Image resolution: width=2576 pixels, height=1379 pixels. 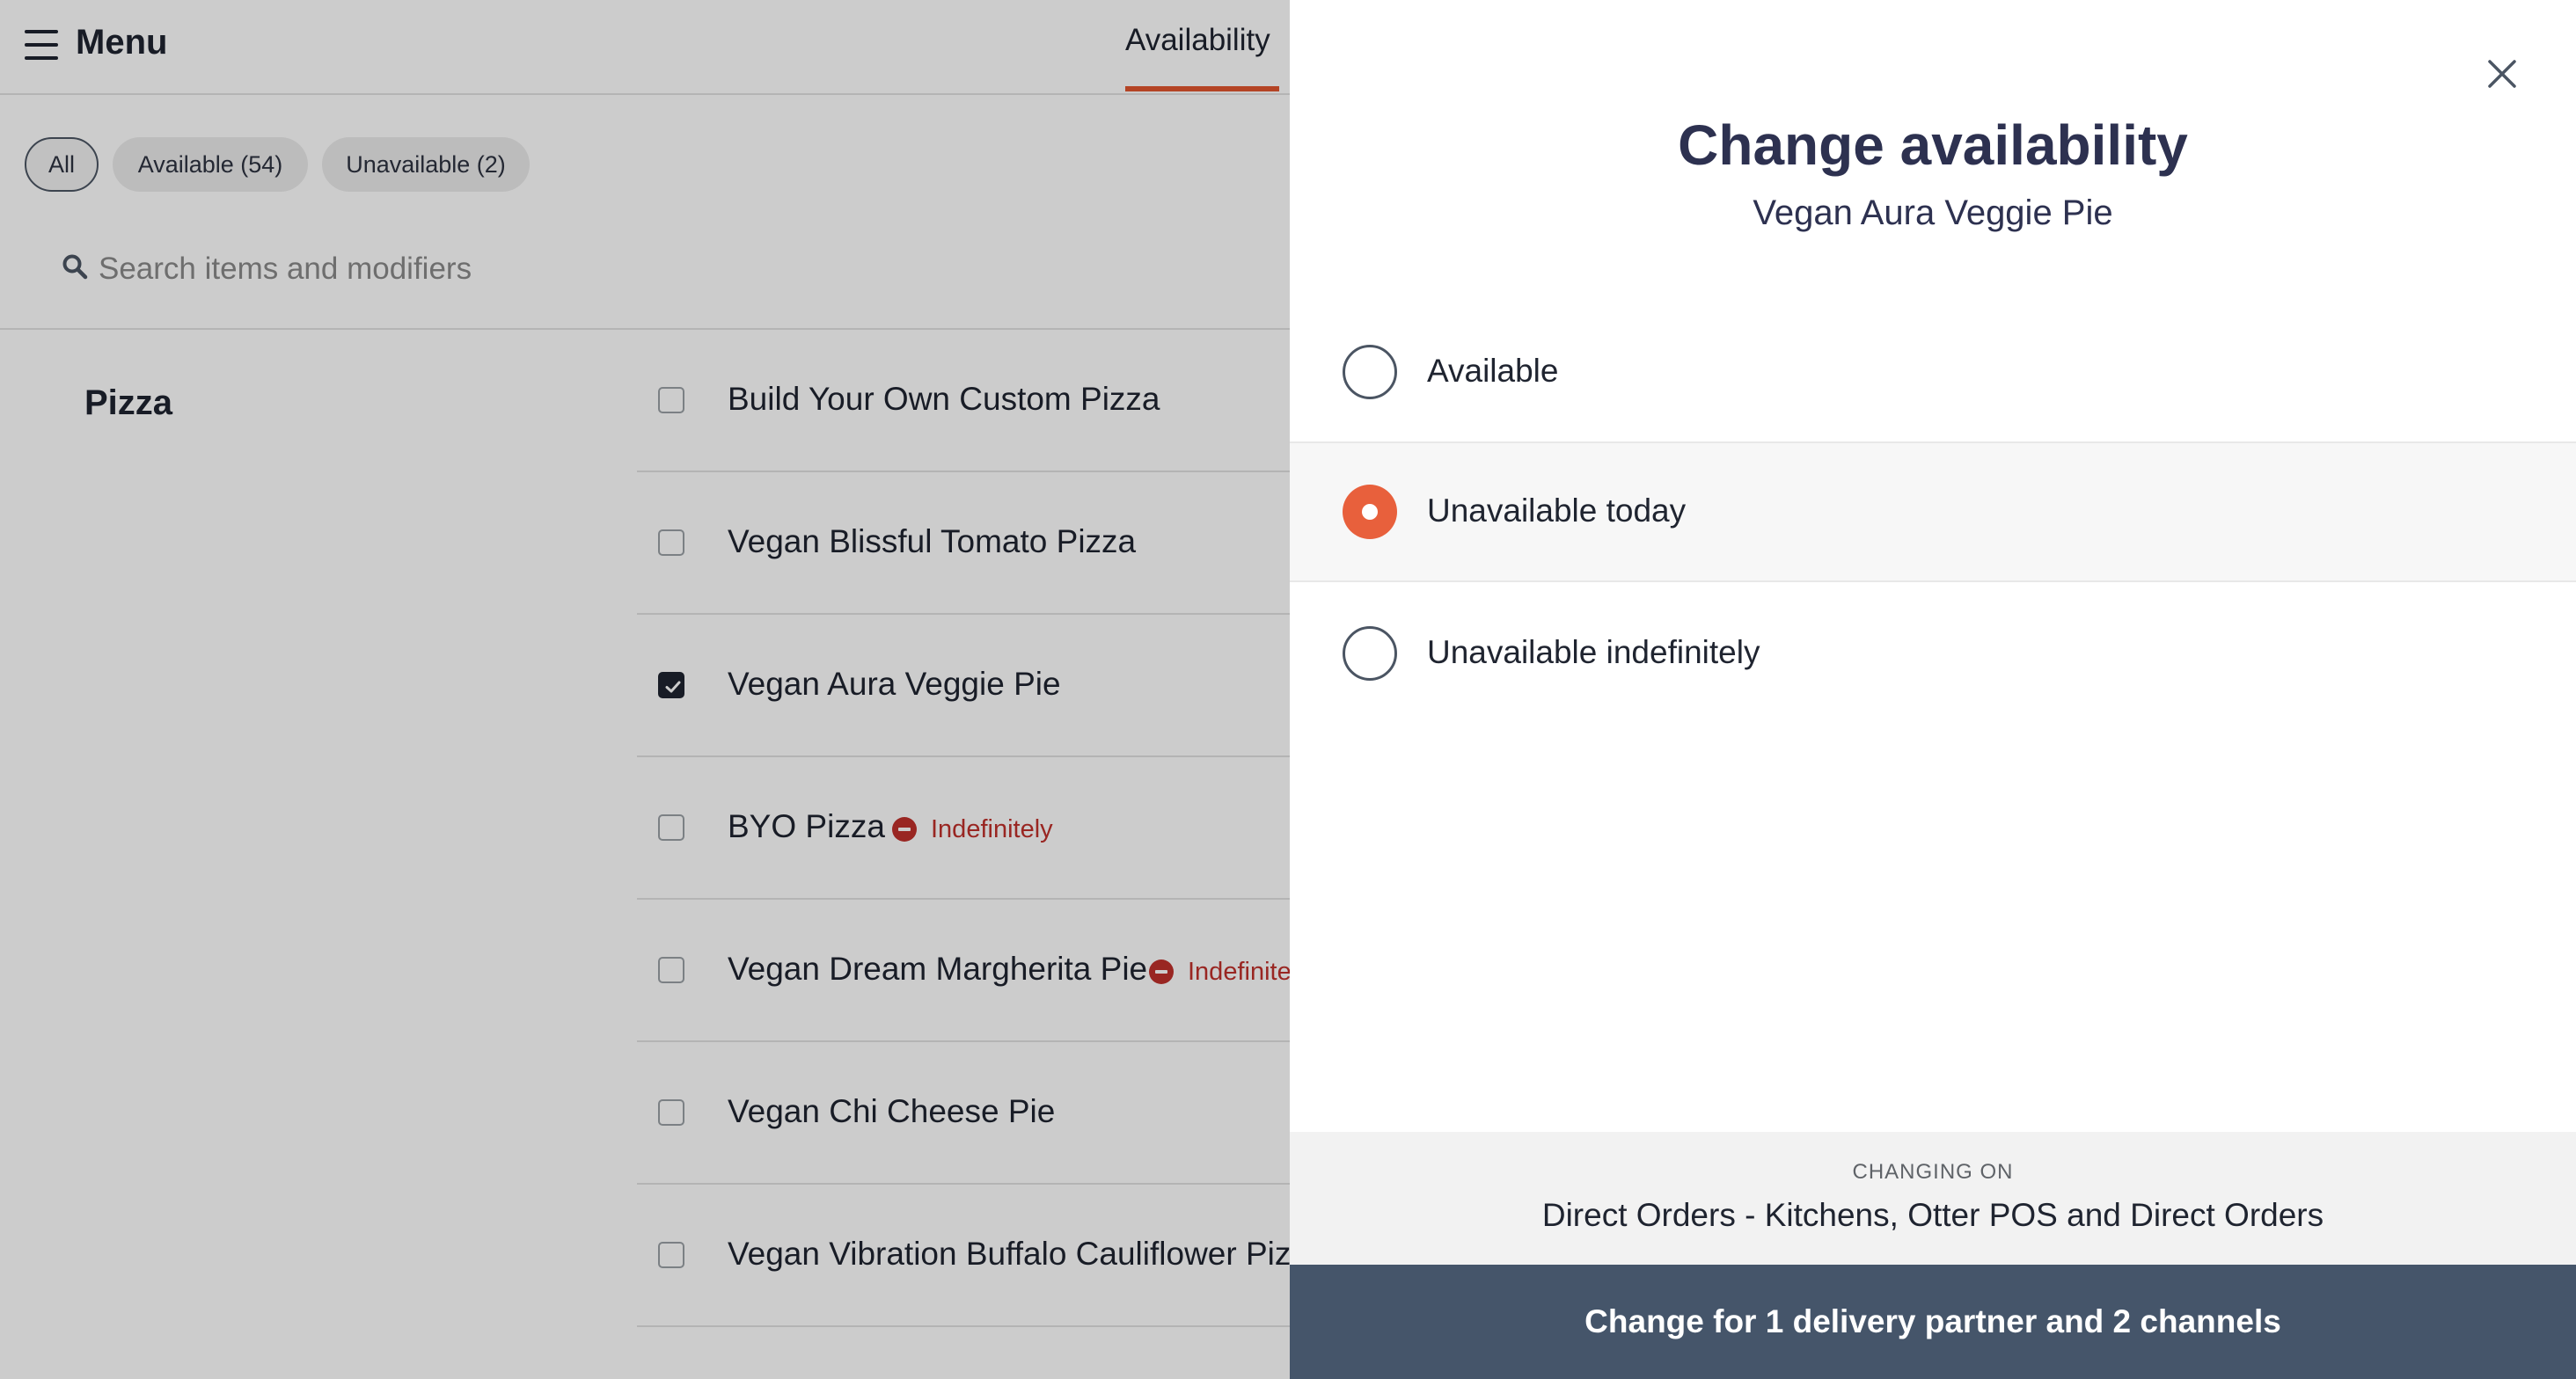 What do you see at coordinates (2502, 74) in the screenshot?
I see `close-icon` at bounding box center [2502, 74].